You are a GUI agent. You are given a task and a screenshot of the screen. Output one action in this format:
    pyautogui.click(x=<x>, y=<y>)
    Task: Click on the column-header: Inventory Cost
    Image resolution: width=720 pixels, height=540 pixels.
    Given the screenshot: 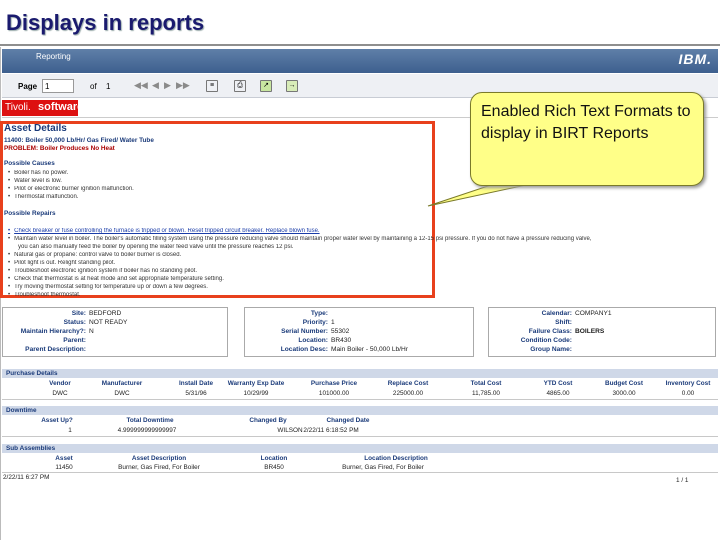 What is the action you would take?
    pyautogui.click(x=688, y=383)
    